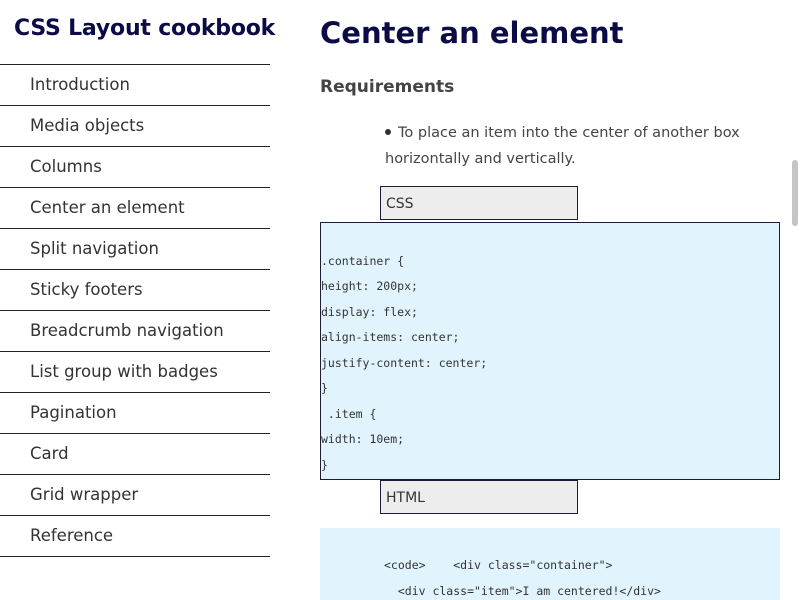 The height and width of the screenshot is (600, 800). I want to click on nav-item-list-group-with-badges: List group with badges, so click(135, 372).